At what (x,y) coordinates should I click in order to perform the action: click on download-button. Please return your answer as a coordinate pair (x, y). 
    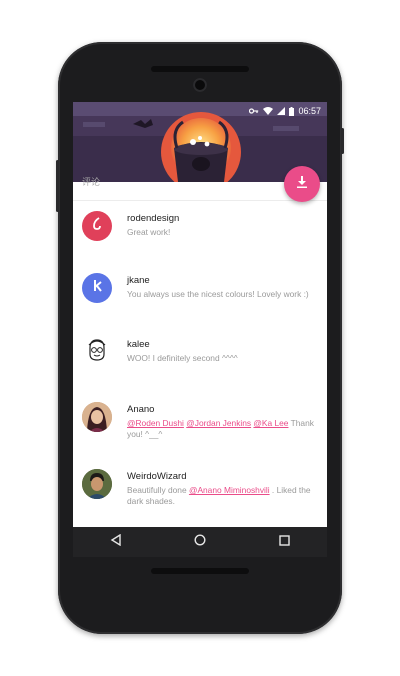
    Looking at the image, I should click on (302, 184).